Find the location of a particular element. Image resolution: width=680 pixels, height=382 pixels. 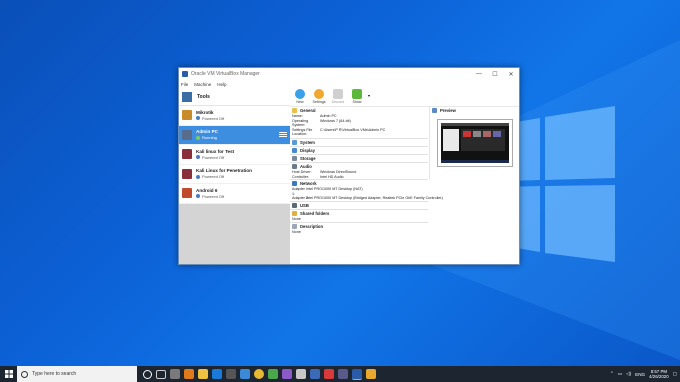

discard-label: Discard is located at coordinates (338, 102).